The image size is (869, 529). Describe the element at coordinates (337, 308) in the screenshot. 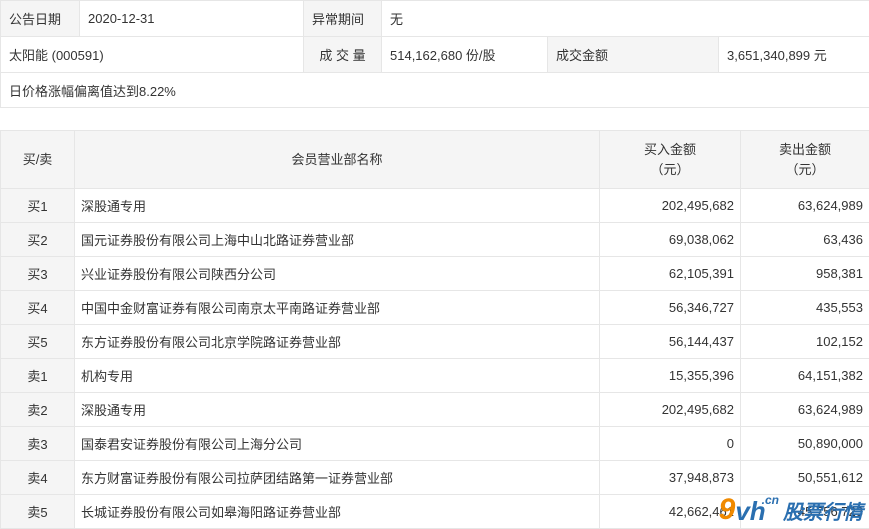

I see `row-department: 中国中金财富证券有限公司南京太平南路证券营业部` at that location.